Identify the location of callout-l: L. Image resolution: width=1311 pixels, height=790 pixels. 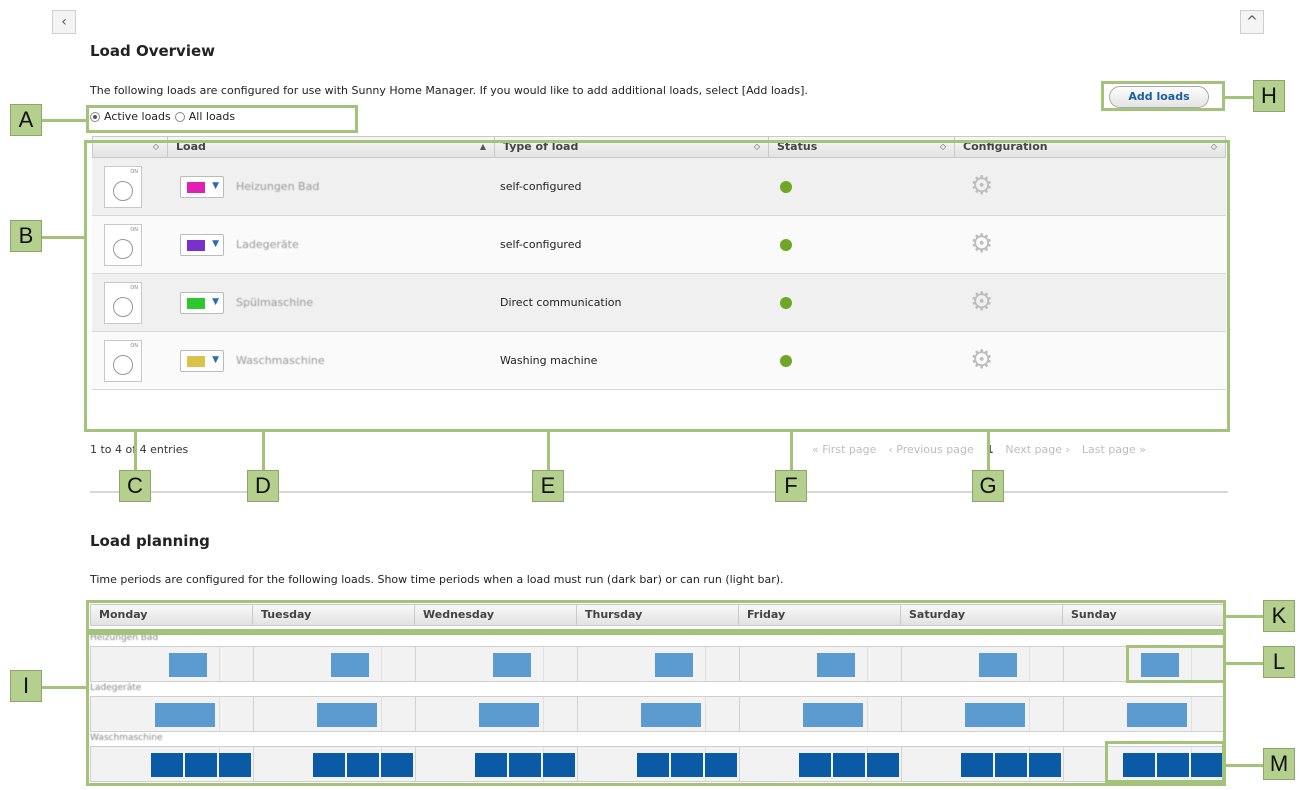
(1279, 662).